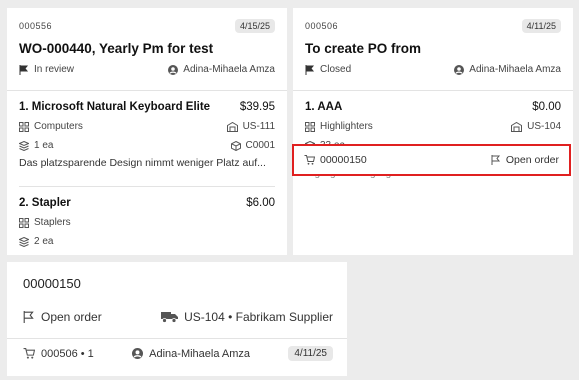 The height and width of the screenshot is (380, 579). Describe the element at coordinates (257, 107) in the screenshot. I see `line-item-price: $39.95` at that location.